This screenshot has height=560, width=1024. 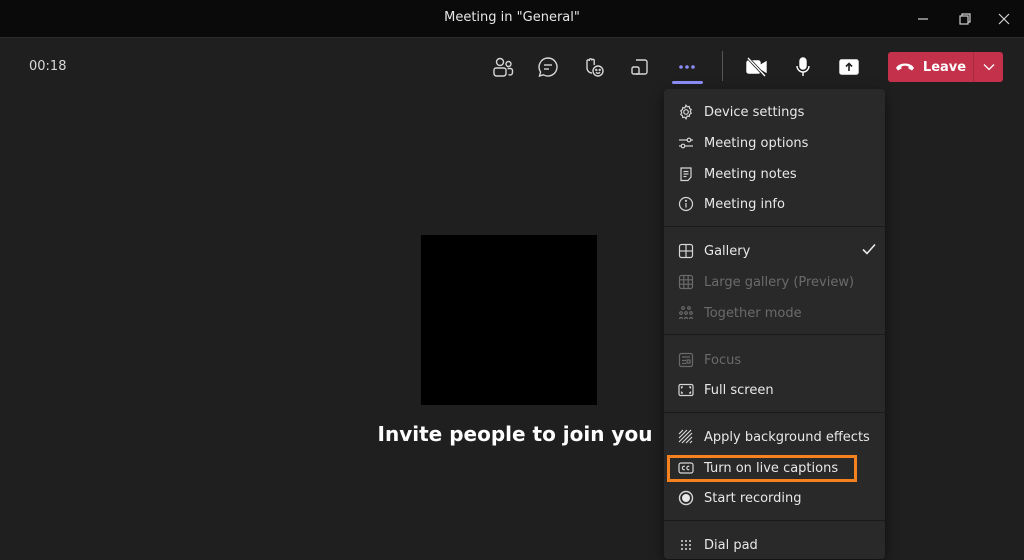 I want to click on breakout-rooms-icon, so click(x=639, y=67).